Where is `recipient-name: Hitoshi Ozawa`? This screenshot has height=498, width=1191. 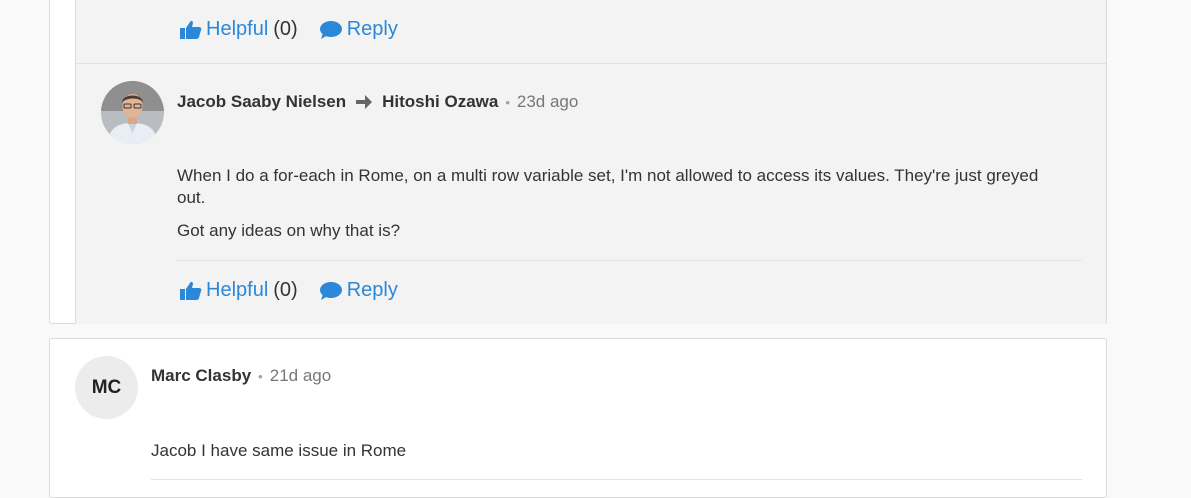 recipient-name: Hitoshi Ozawa is located at coordinates (440, 102).